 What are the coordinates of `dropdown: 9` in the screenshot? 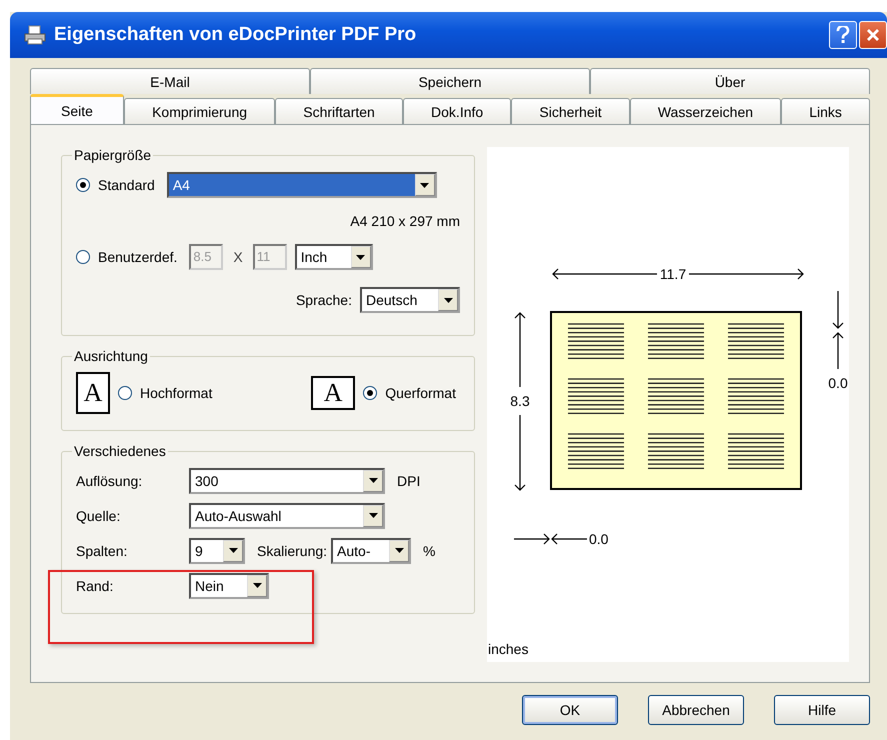 It's located at (217, 551).